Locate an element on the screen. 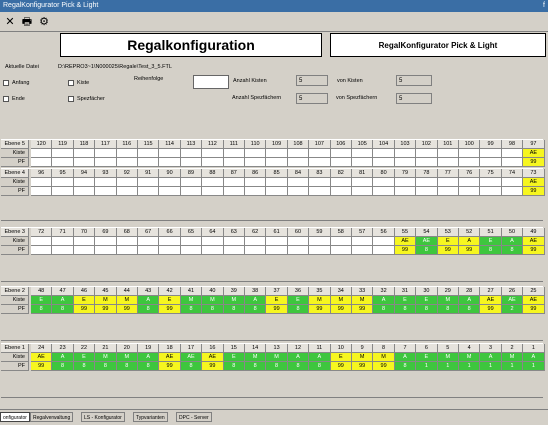 This screenshot has width=548, height=425. anzahl-kisten-field: 5 is located at coordinates (312, 80).